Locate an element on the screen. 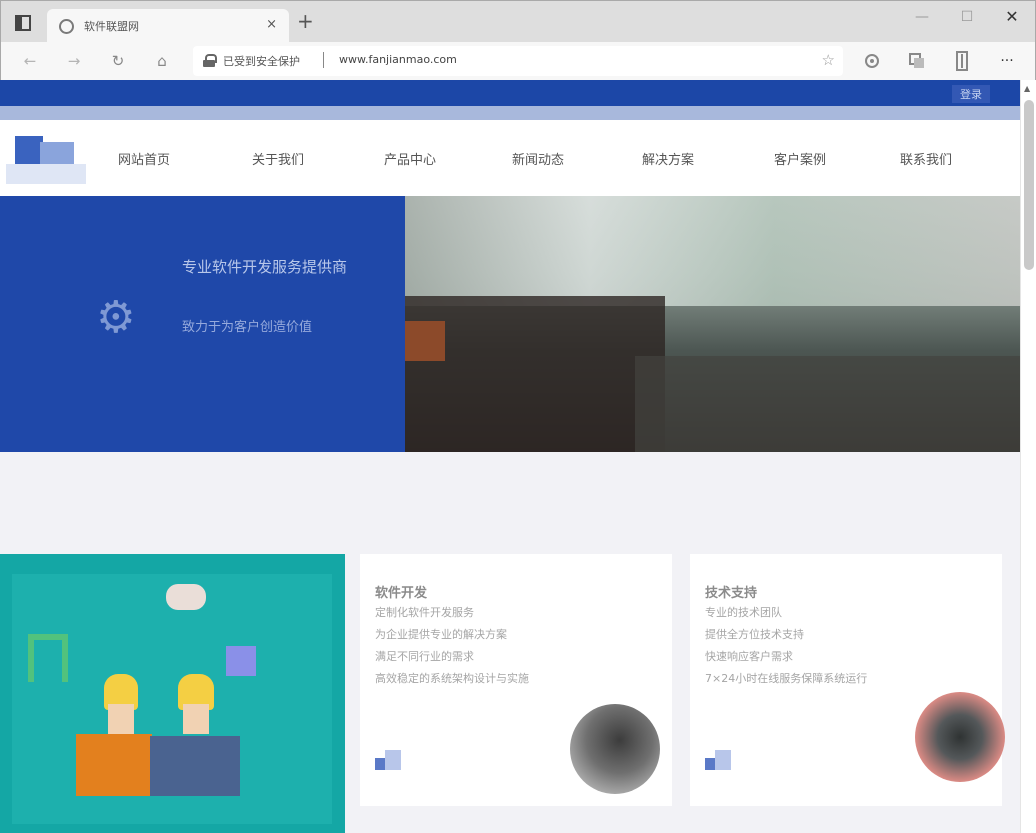  window-minimize-button: — is located at coordinates (922, 17).